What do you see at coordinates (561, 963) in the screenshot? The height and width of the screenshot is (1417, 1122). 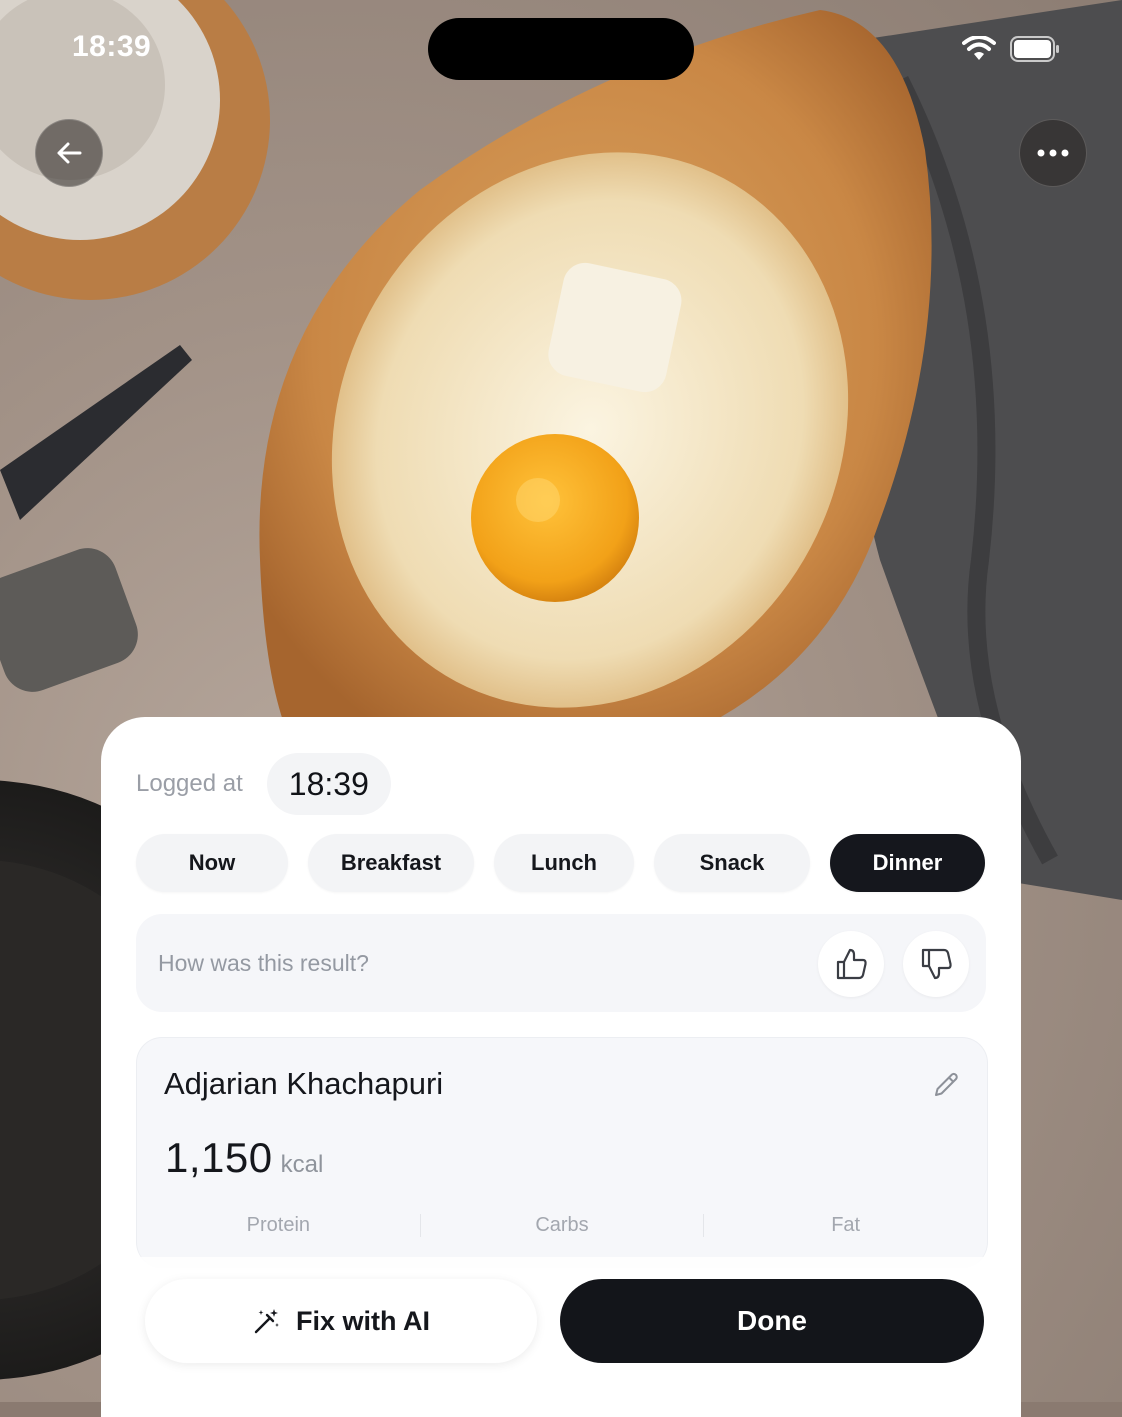 I see `result-feedback: How was this result?` at bounding box center [561, 963].